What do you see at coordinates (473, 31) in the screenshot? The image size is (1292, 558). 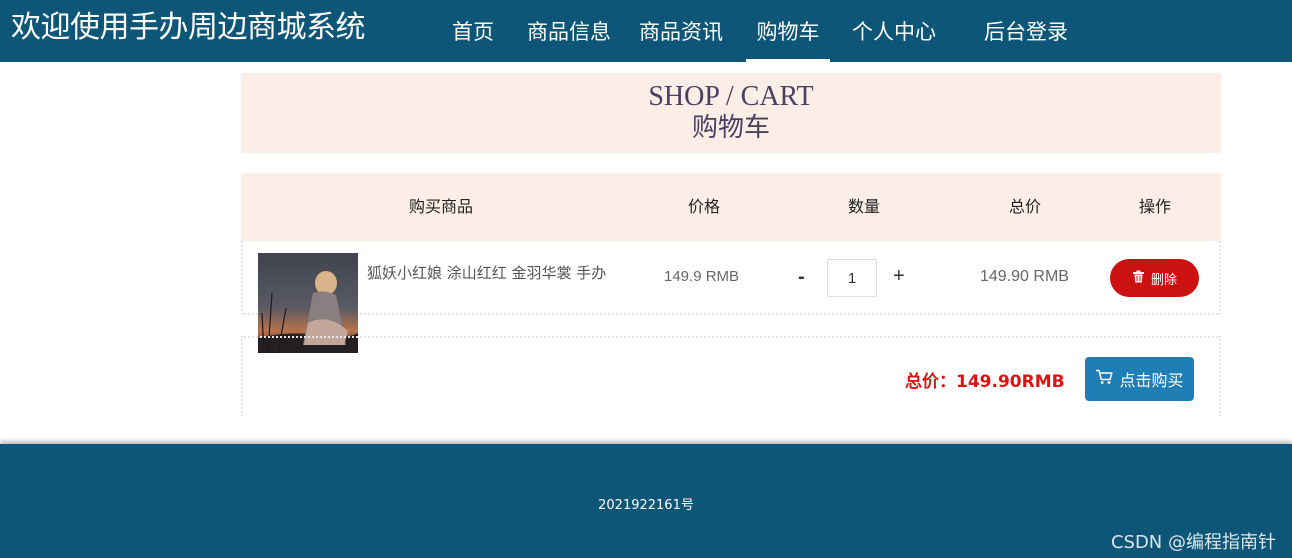 I see `nav-home: 首页` at bounding box center [473, 31].